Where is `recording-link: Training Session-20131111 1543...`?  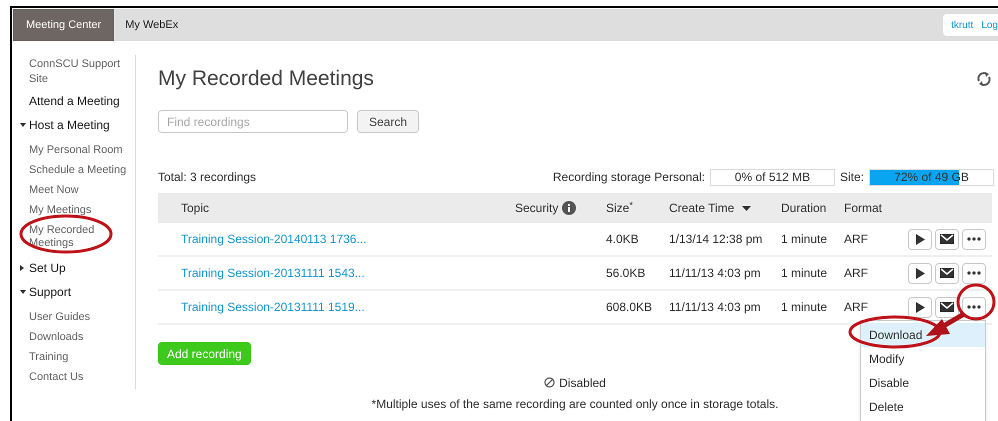 recording-link: Training Session-20131111 1543... is located at coordinates (273, 273).